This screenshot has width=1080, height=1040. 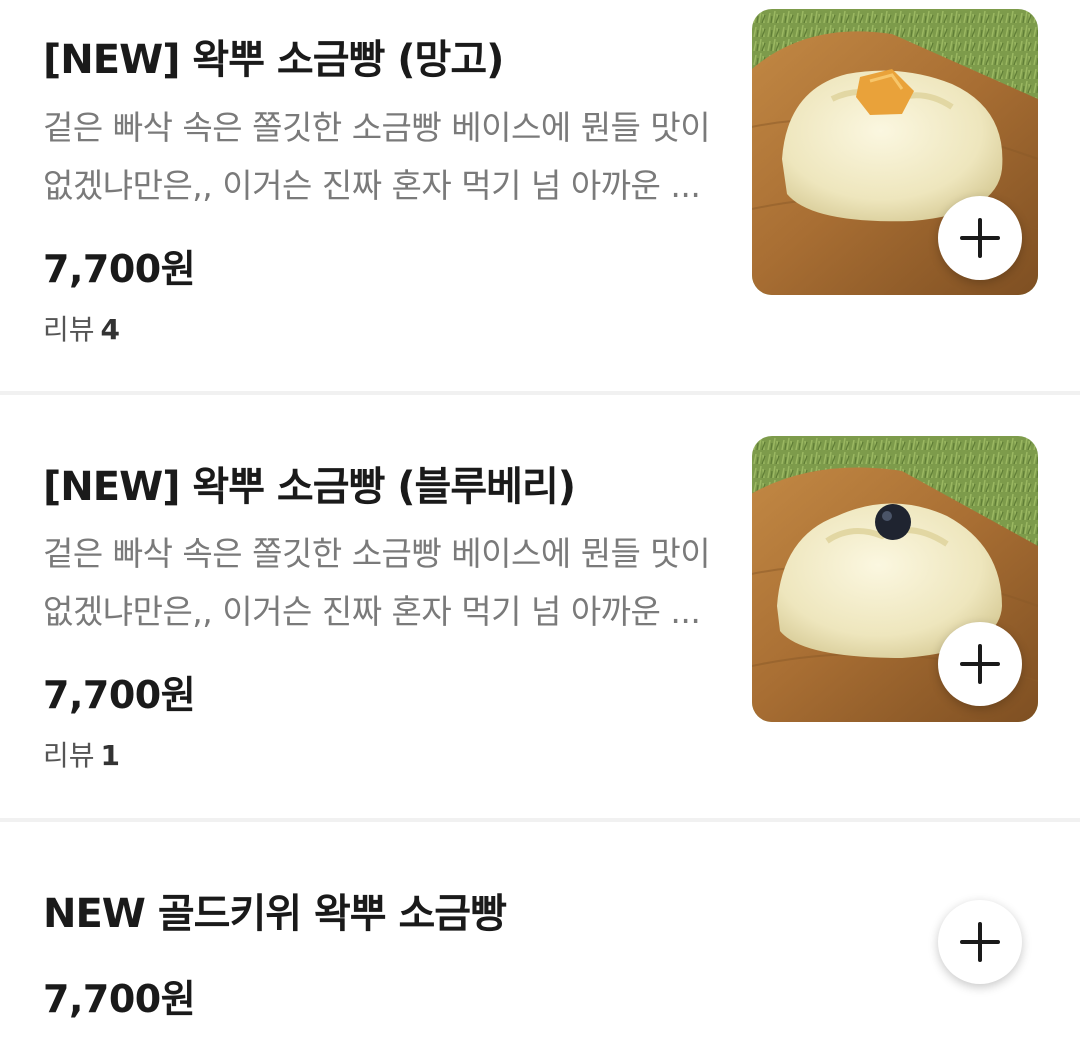 I want to click on item-review: 리뷰 1, so click(x=81, y=754).